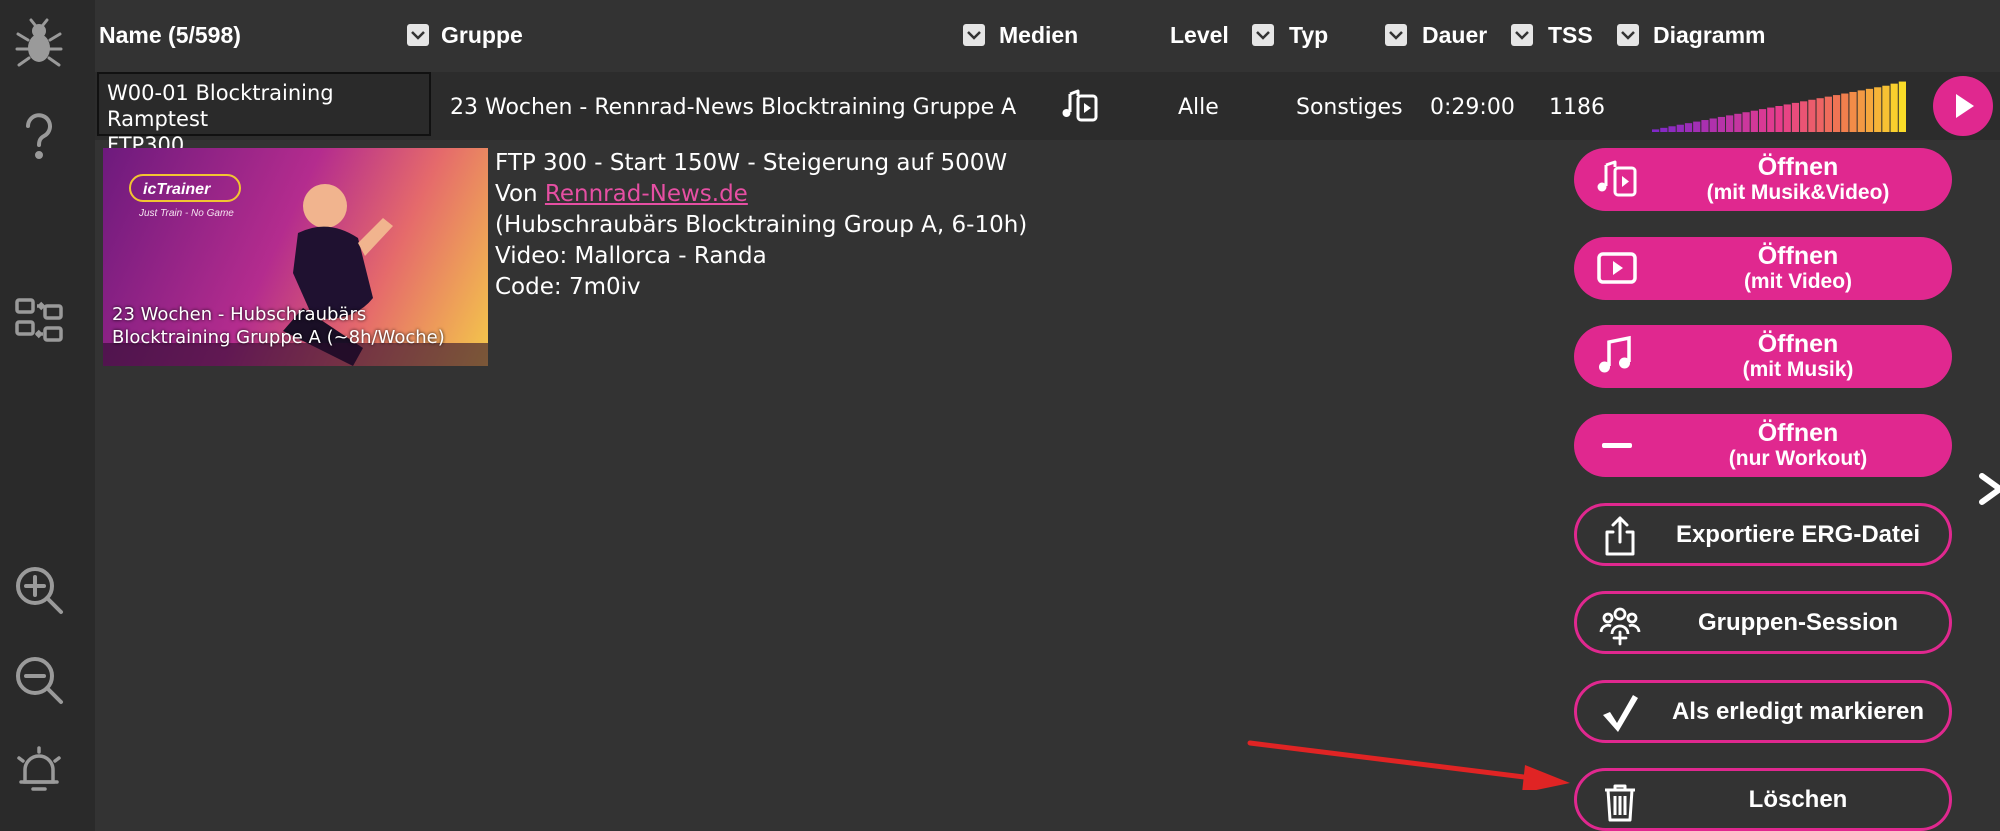 This screenshot has width=2000, height=831. What do you see at coordinates (39, 770) in the screenshot?
I see `alarm-icon` at bounding box center [39, 770].